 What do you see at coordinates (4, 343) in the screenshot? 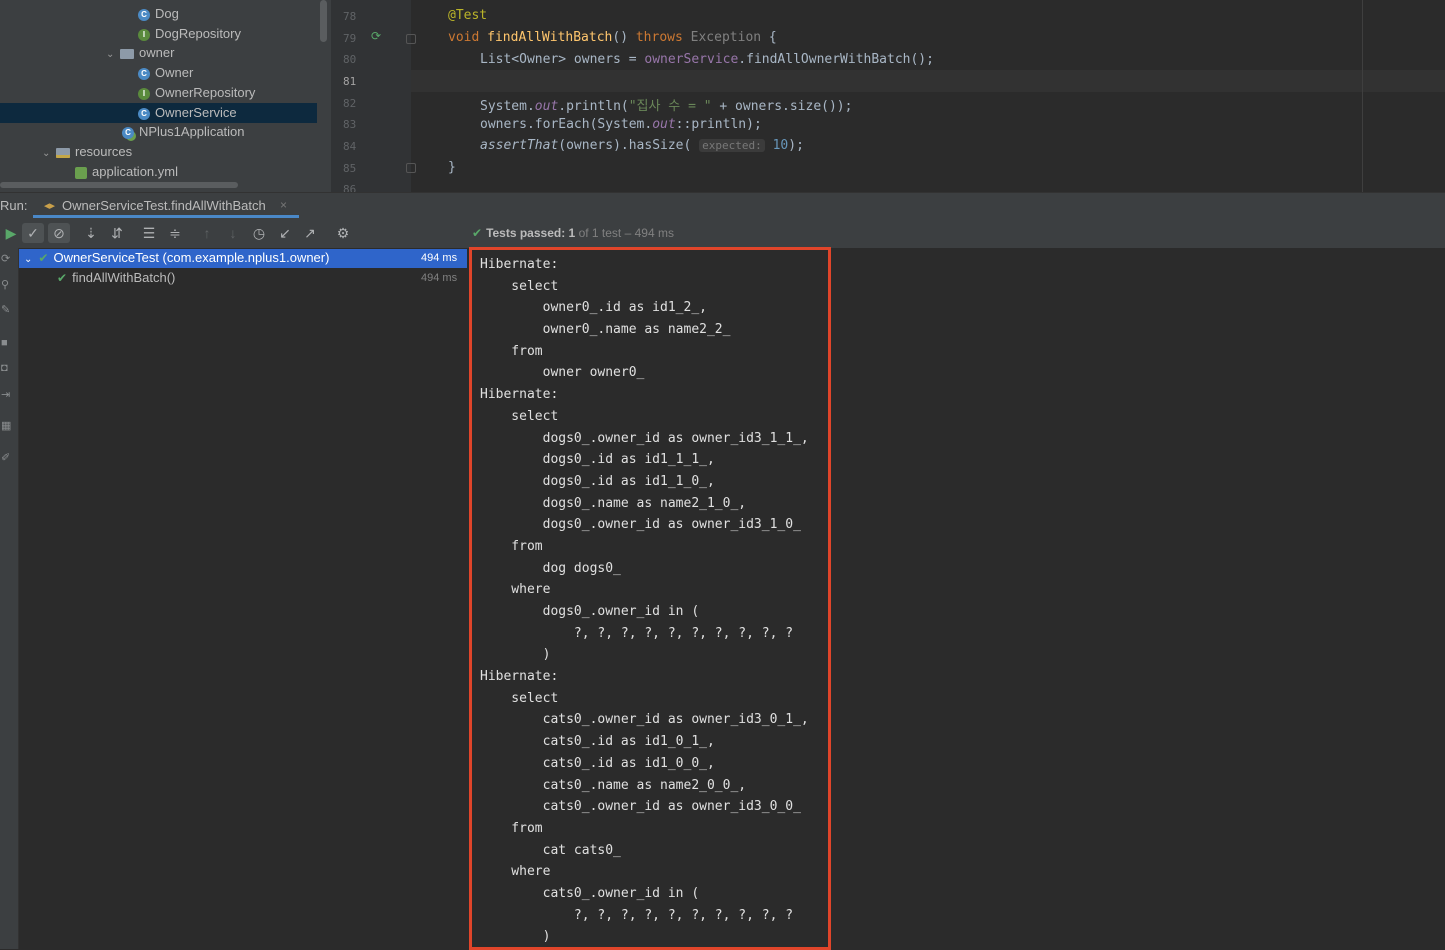
I see `stop-icon: ■` at bounding box center [4, 343].